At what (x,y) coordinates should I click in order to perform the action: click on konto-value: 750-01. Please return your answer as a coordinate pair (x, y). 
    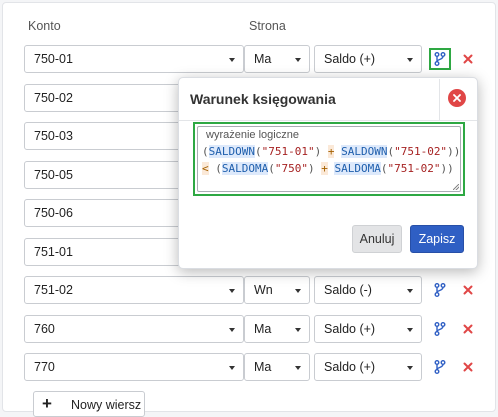
    Looking at the image, I should click on (53, 59).